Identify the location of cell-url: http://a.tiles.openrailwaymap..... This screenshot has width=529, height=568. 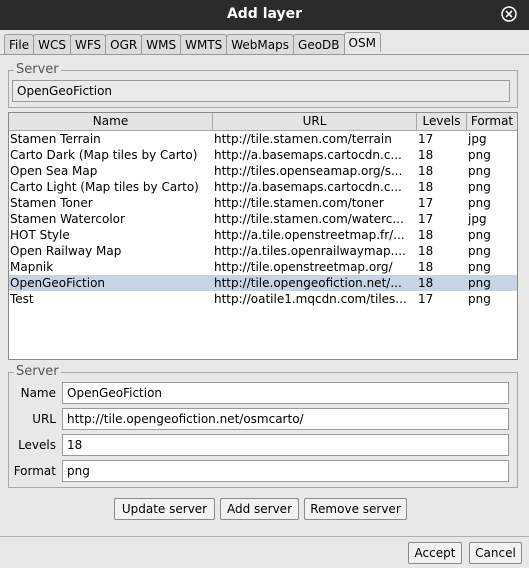
(310, 251).